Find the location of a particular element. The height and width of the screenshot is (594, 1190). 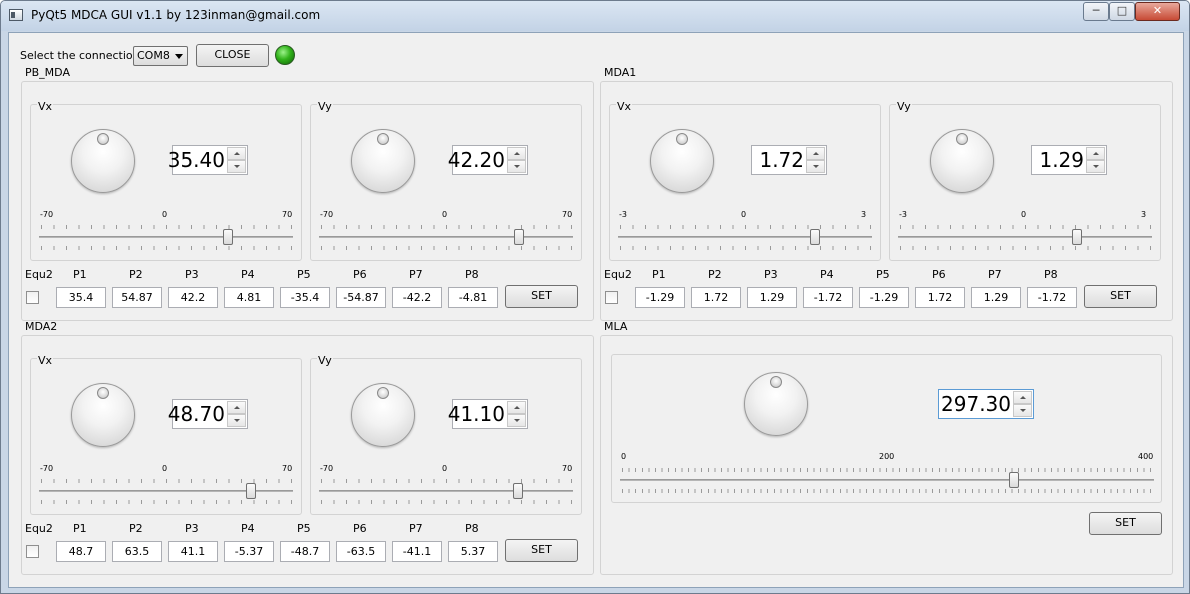

knob-indicator is located at coordinates (962, 139).